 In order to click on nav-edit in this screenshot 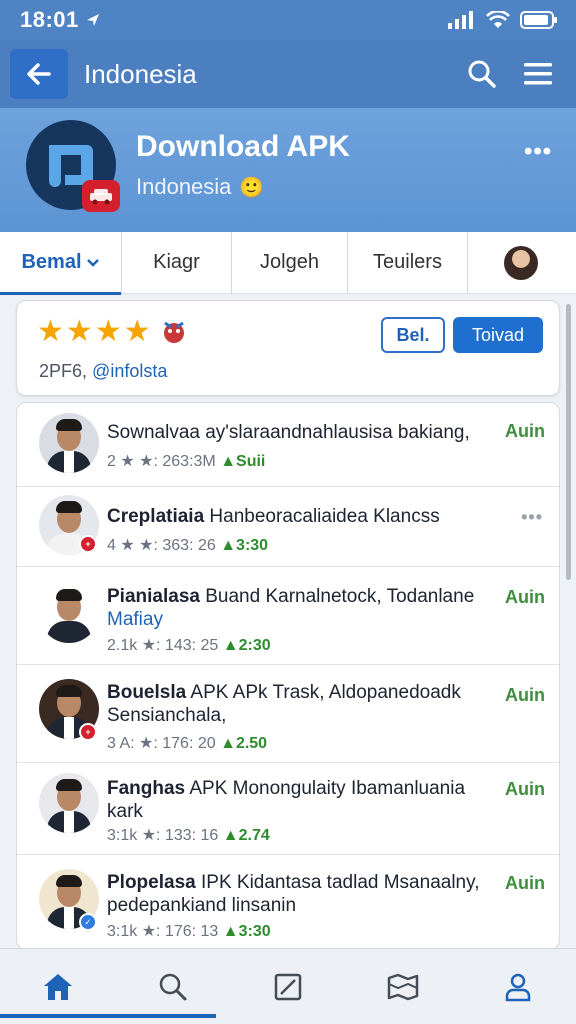, I will do `click(288, 987)`.